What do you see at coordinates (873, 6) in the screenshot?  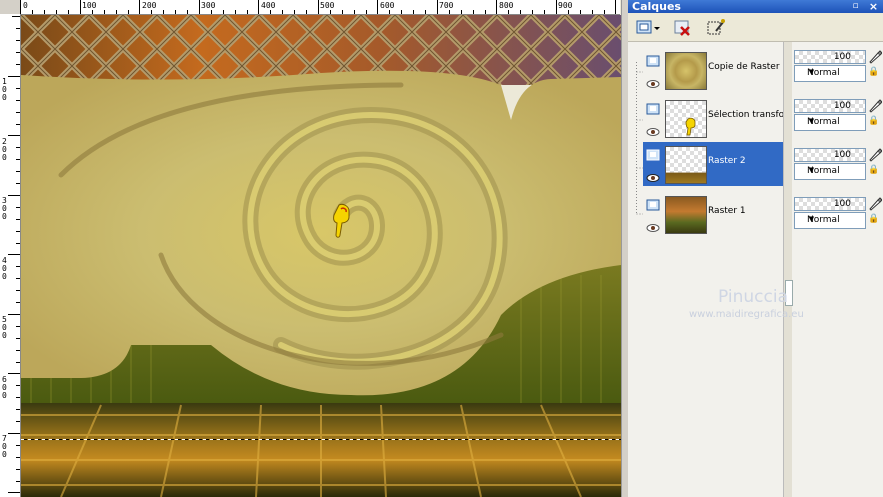 I see `close-icon: ×` at bounding box center [873, 6].